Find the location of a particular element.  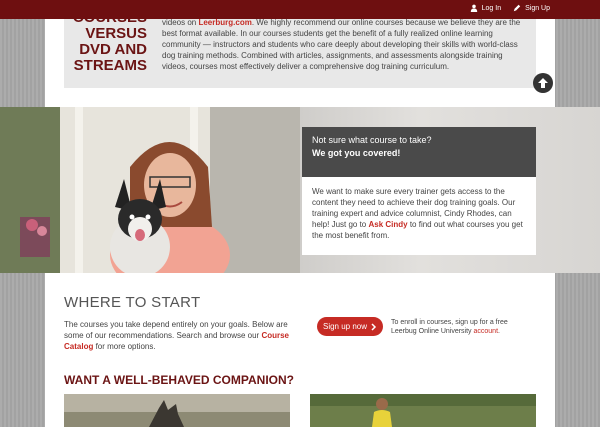

where-to-start-text-end: for more options. is located at coordinates (124, 346).